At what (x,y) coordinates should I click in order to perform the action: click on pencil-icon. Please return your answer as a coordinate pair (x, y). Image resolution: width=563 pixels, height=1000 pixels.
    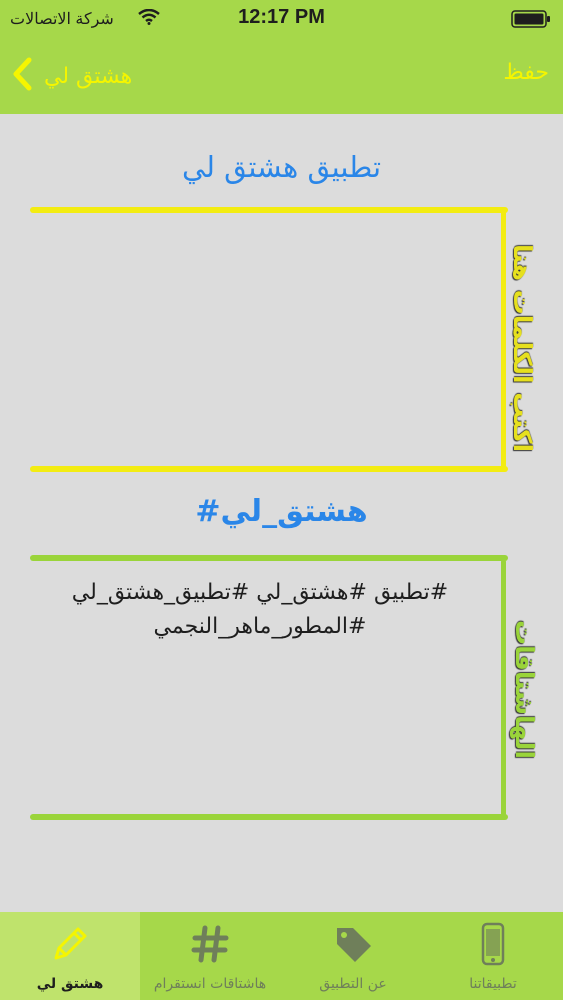
    Looking at the image, I should click on (70, 946).